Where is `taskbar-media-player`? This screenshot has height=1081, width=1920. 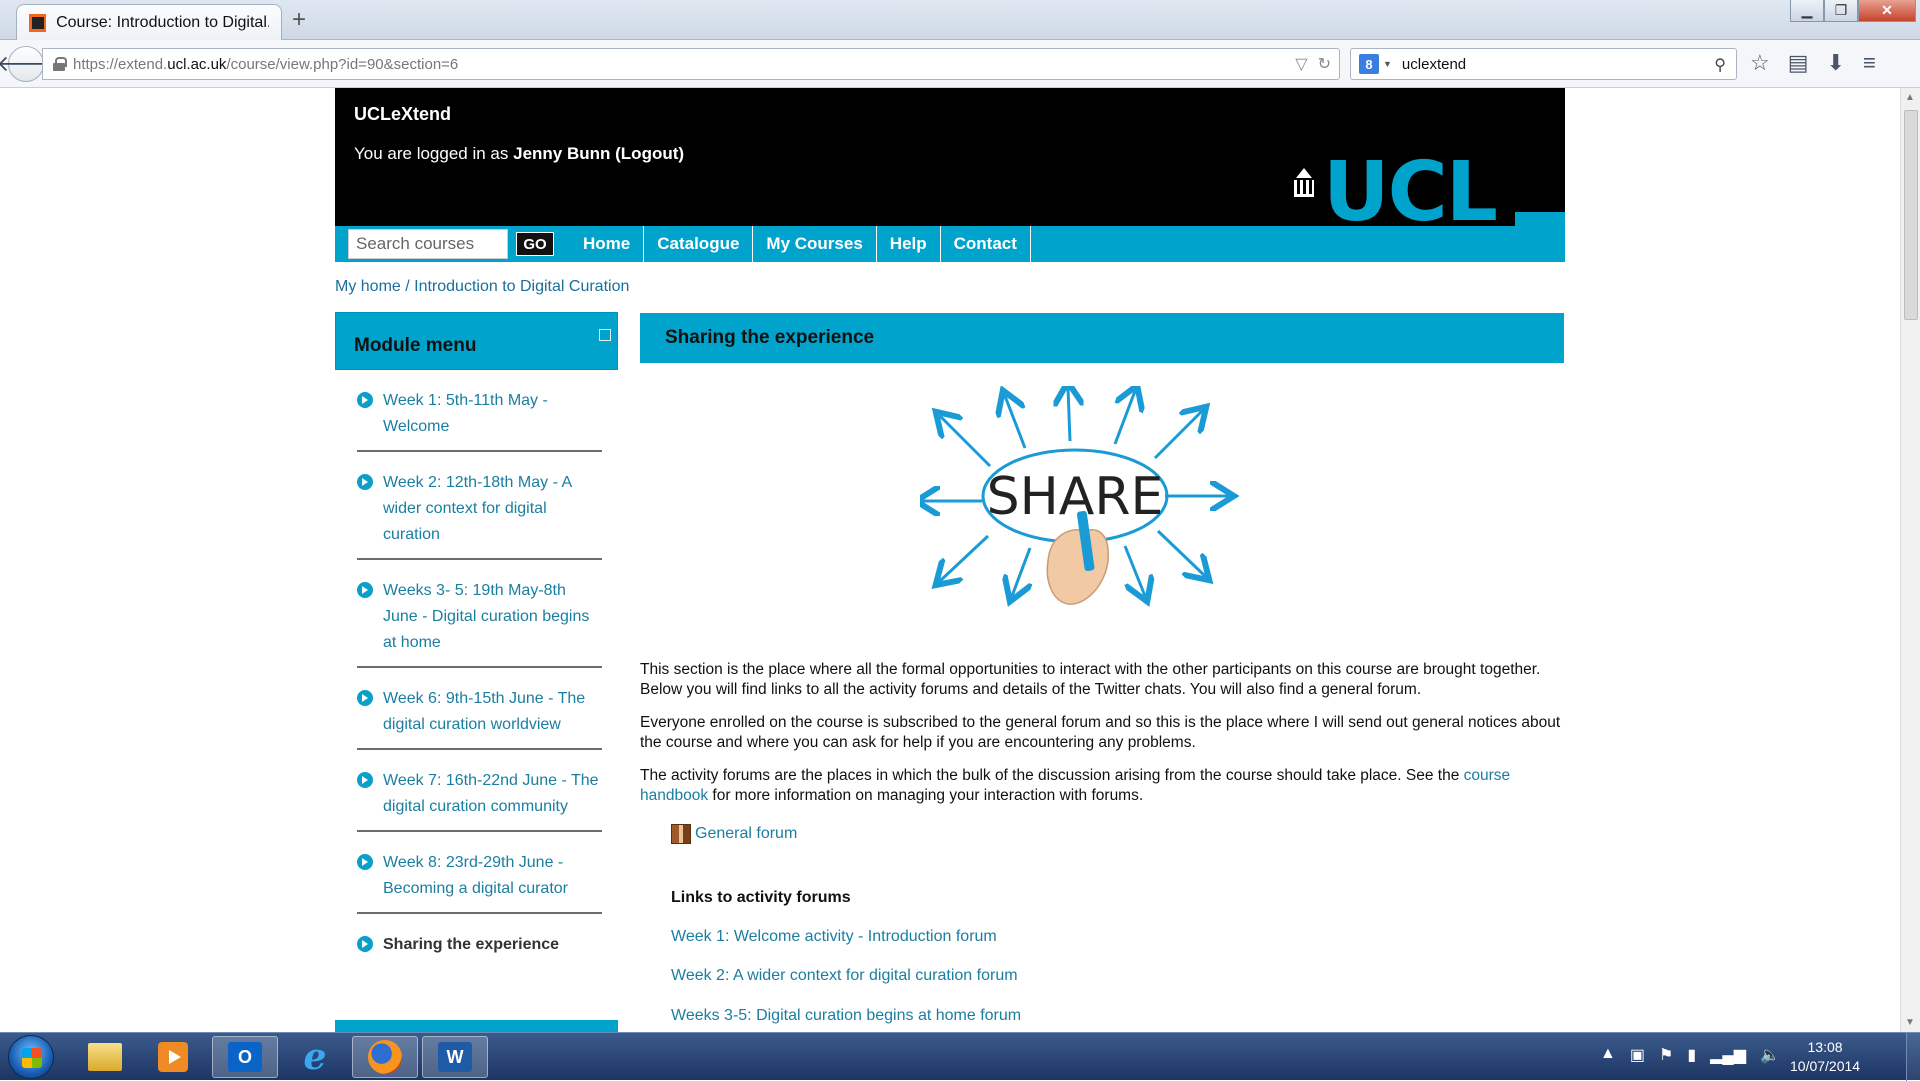
taskbar-media-player is located at coordinates (173, 1057).